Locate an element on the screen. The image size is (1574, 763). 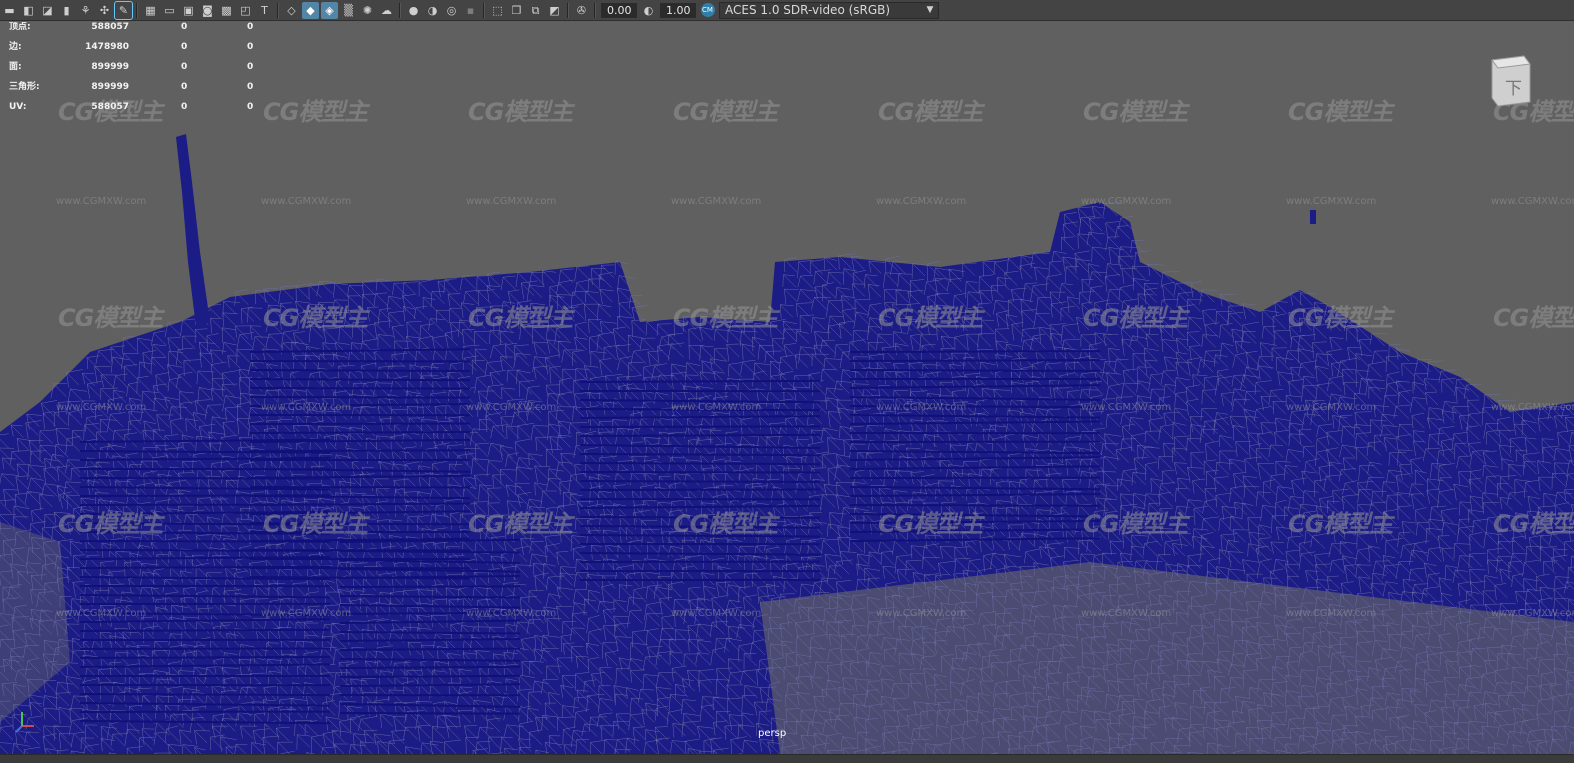
exposure-icon: ✇ is located at coordinates (581, 10).